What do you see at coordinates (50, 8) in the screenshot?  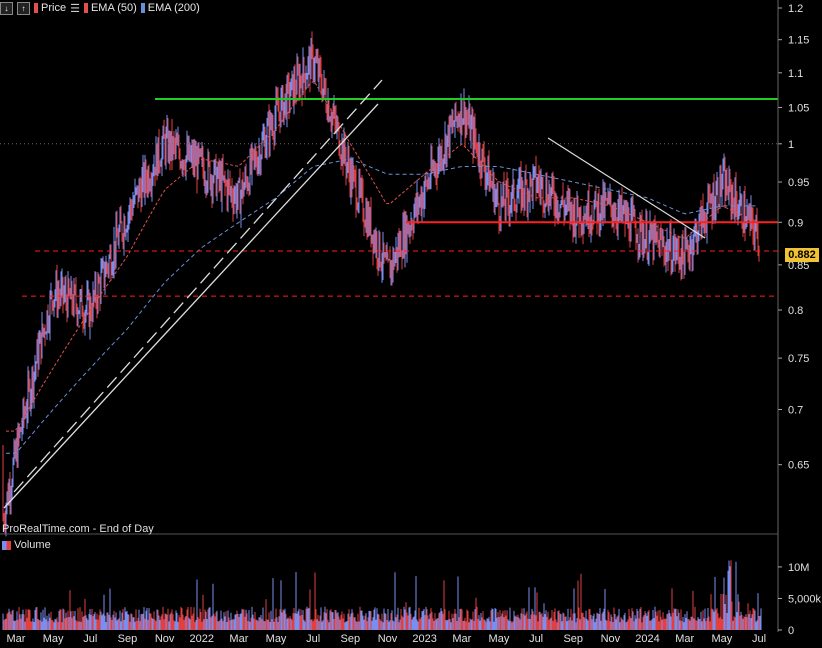 I see `legend-price: Price` at bounding box center [50, 8].